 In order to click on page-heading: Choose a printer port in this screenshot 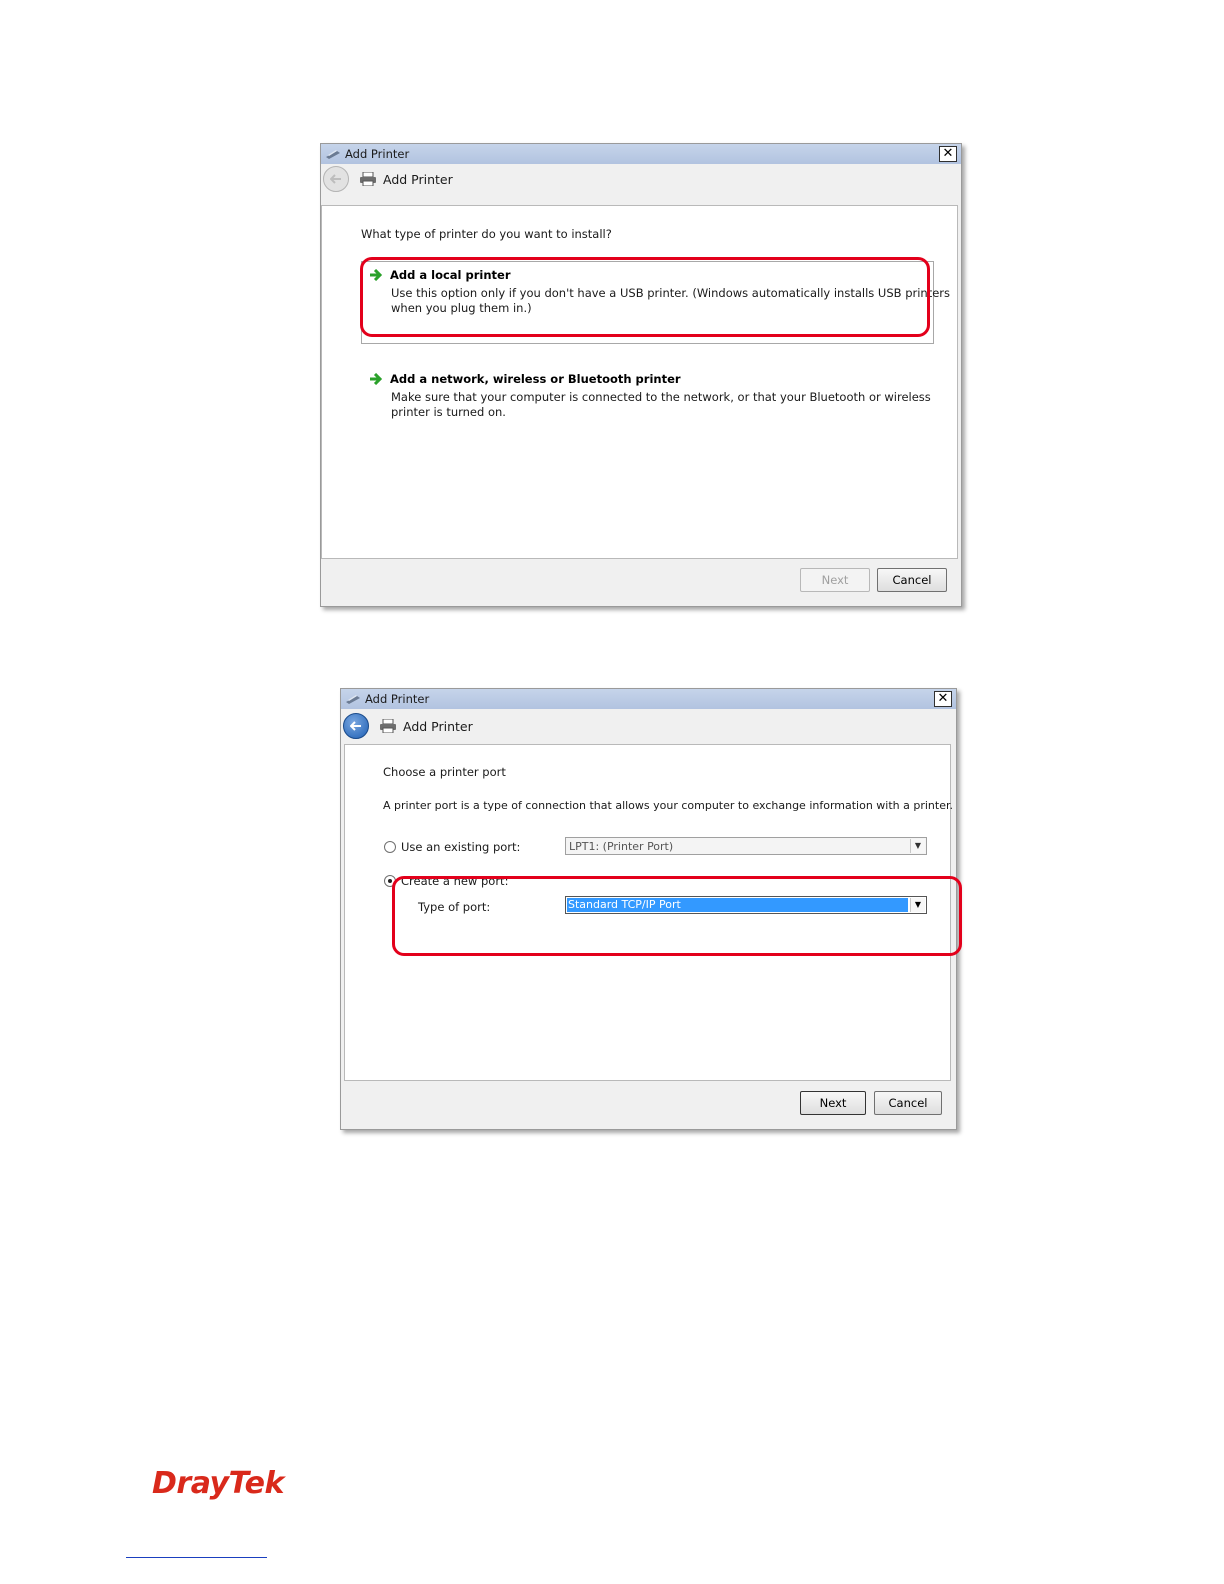, I will do `click(444, 772)`.